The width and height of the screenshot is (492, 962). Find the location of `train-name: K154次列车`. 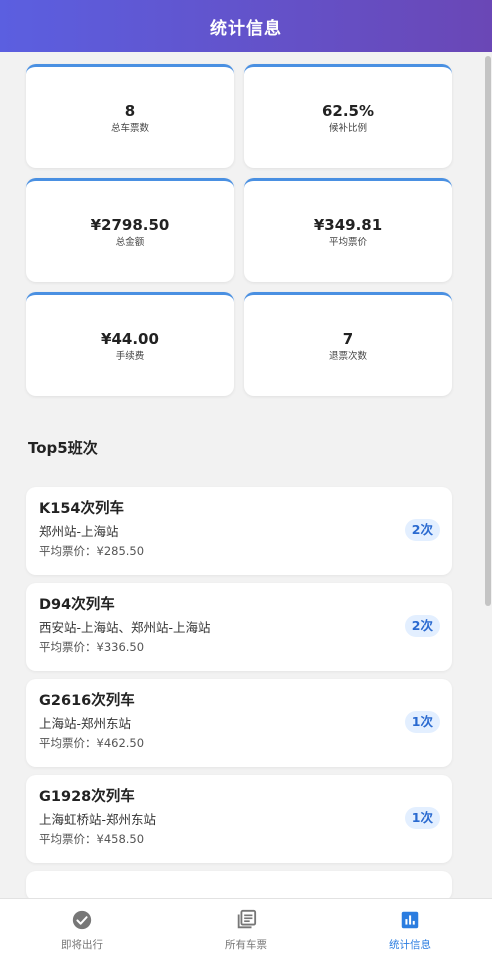

train-name: K154次列车 is located at coordinates (82, 509).